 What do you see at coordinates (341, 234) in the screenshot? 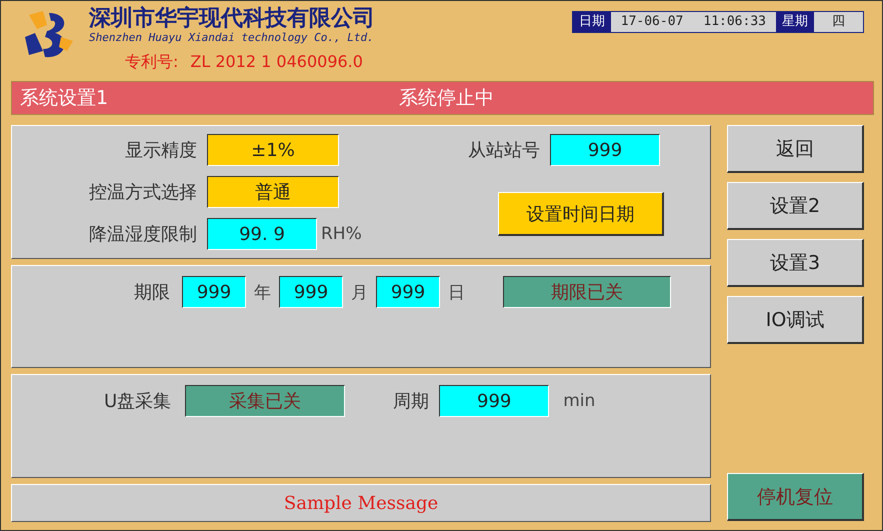
I see `unit-label: RH%` at bounding box center [341, 234].